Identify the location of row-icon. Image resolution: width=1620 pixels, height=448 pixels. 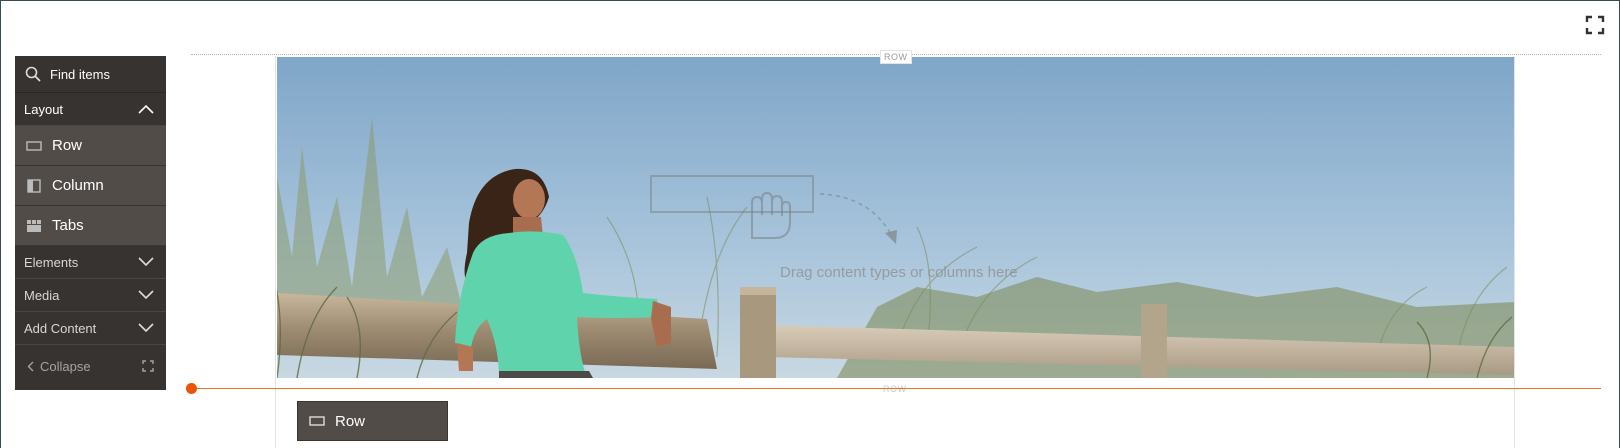
(317, 421).